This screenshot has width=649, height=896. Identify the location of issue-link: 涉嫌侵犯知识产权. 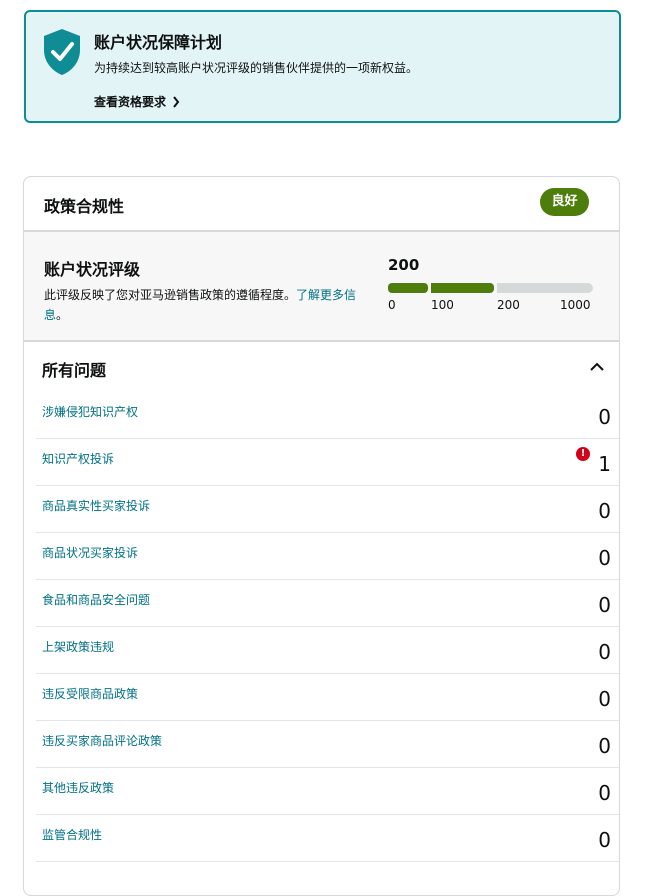
(90, 411).